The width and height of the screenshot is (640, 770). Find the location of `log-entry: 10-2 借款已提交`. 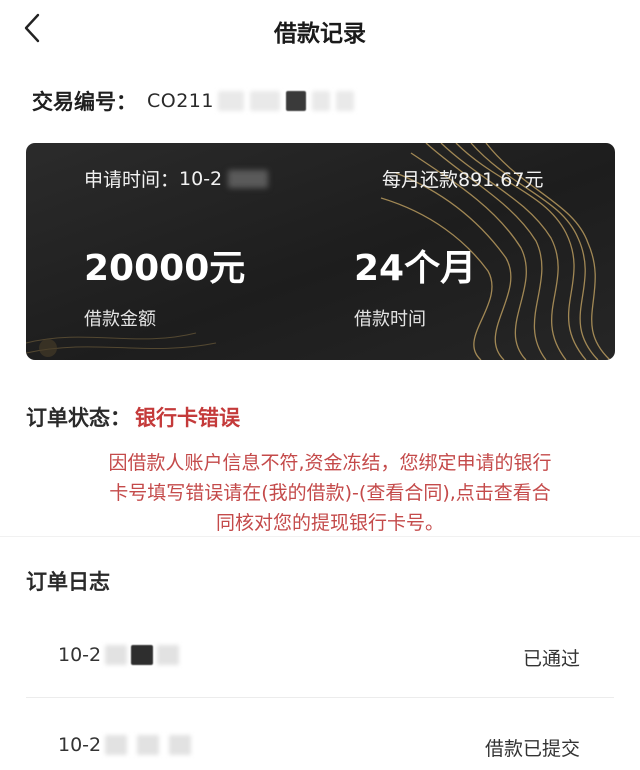

log-entry: 10-2 借款已提交 is located at coordinates (320, 741).